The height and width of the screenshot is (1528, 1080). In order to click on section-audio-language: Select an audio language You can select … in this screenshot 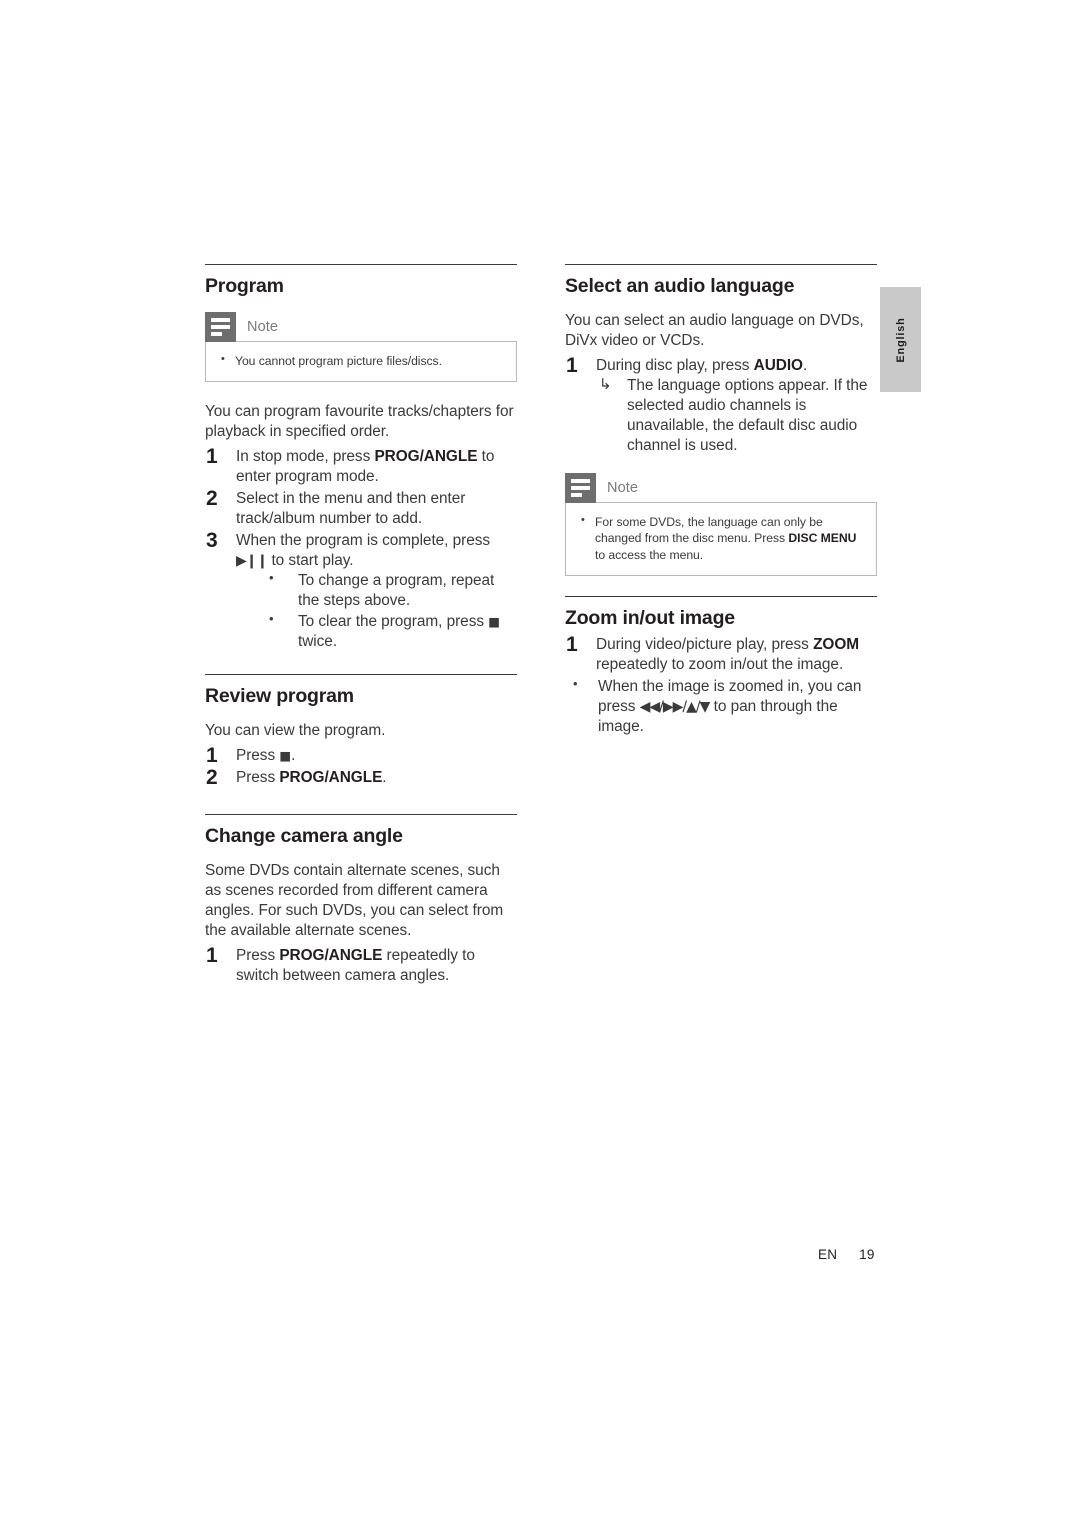, I will do `click(721, 420)`.